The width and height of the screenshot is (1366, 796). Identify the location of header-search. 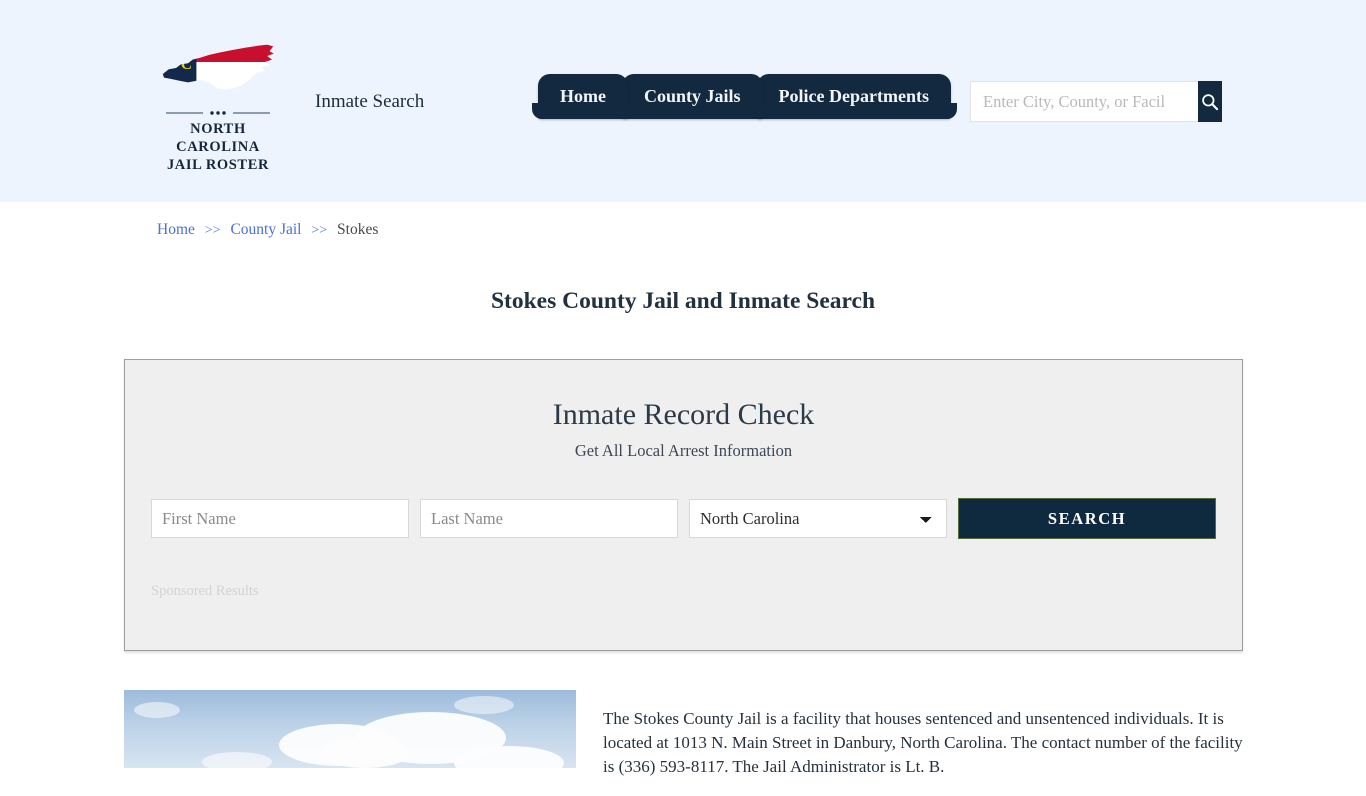
(1096, 101).